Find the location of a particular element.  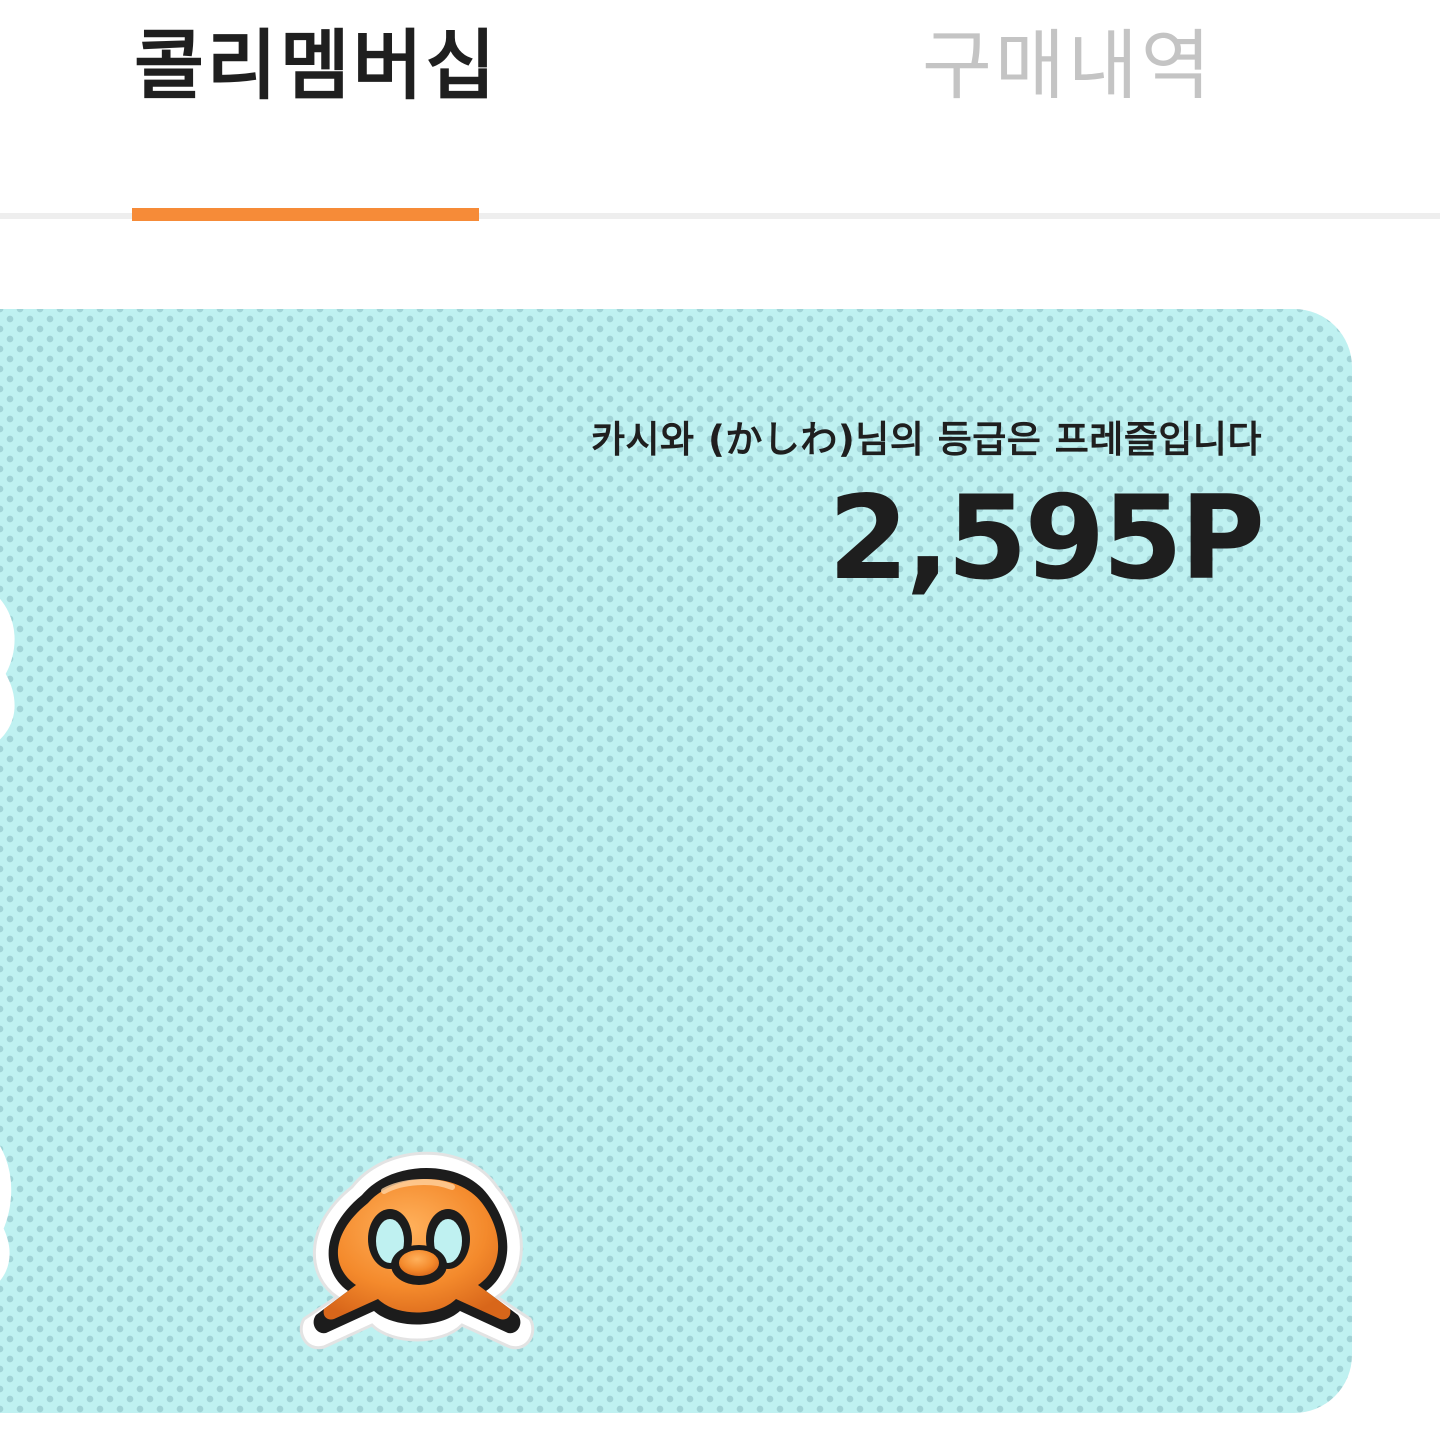

tab-membership: 콜리멤버십 is located at coordinates (316, 66).